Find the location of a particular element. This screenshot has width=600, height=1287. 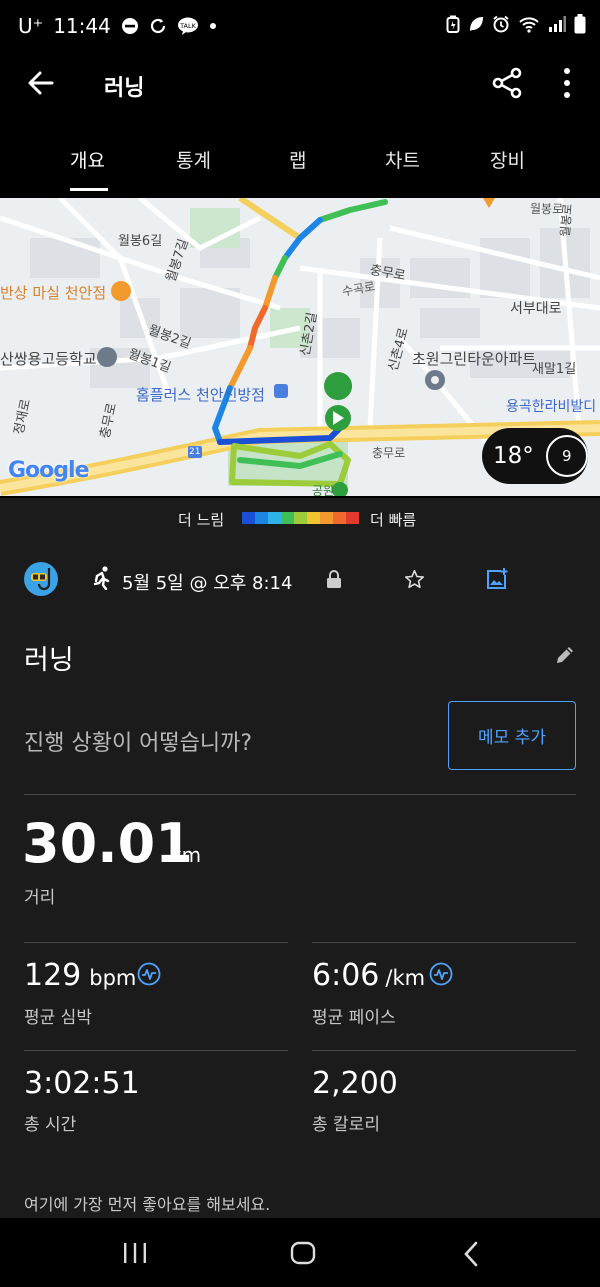

avg-pace-unit: /km is located at coordinates (405, 978).